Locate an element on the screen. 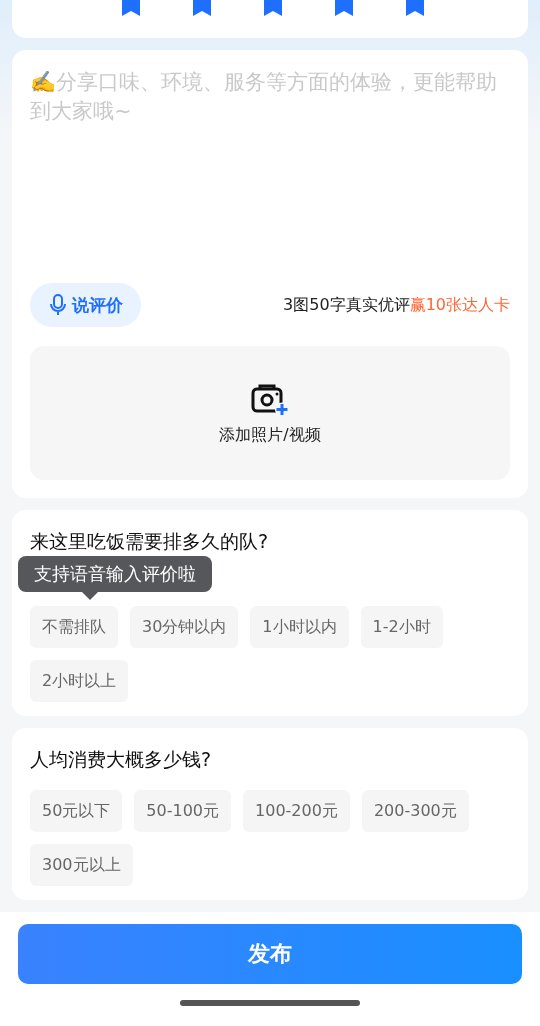 This screenshot has width=540, height=1026. option-chip: 1小时以内 is located at coordinates (299, 627).